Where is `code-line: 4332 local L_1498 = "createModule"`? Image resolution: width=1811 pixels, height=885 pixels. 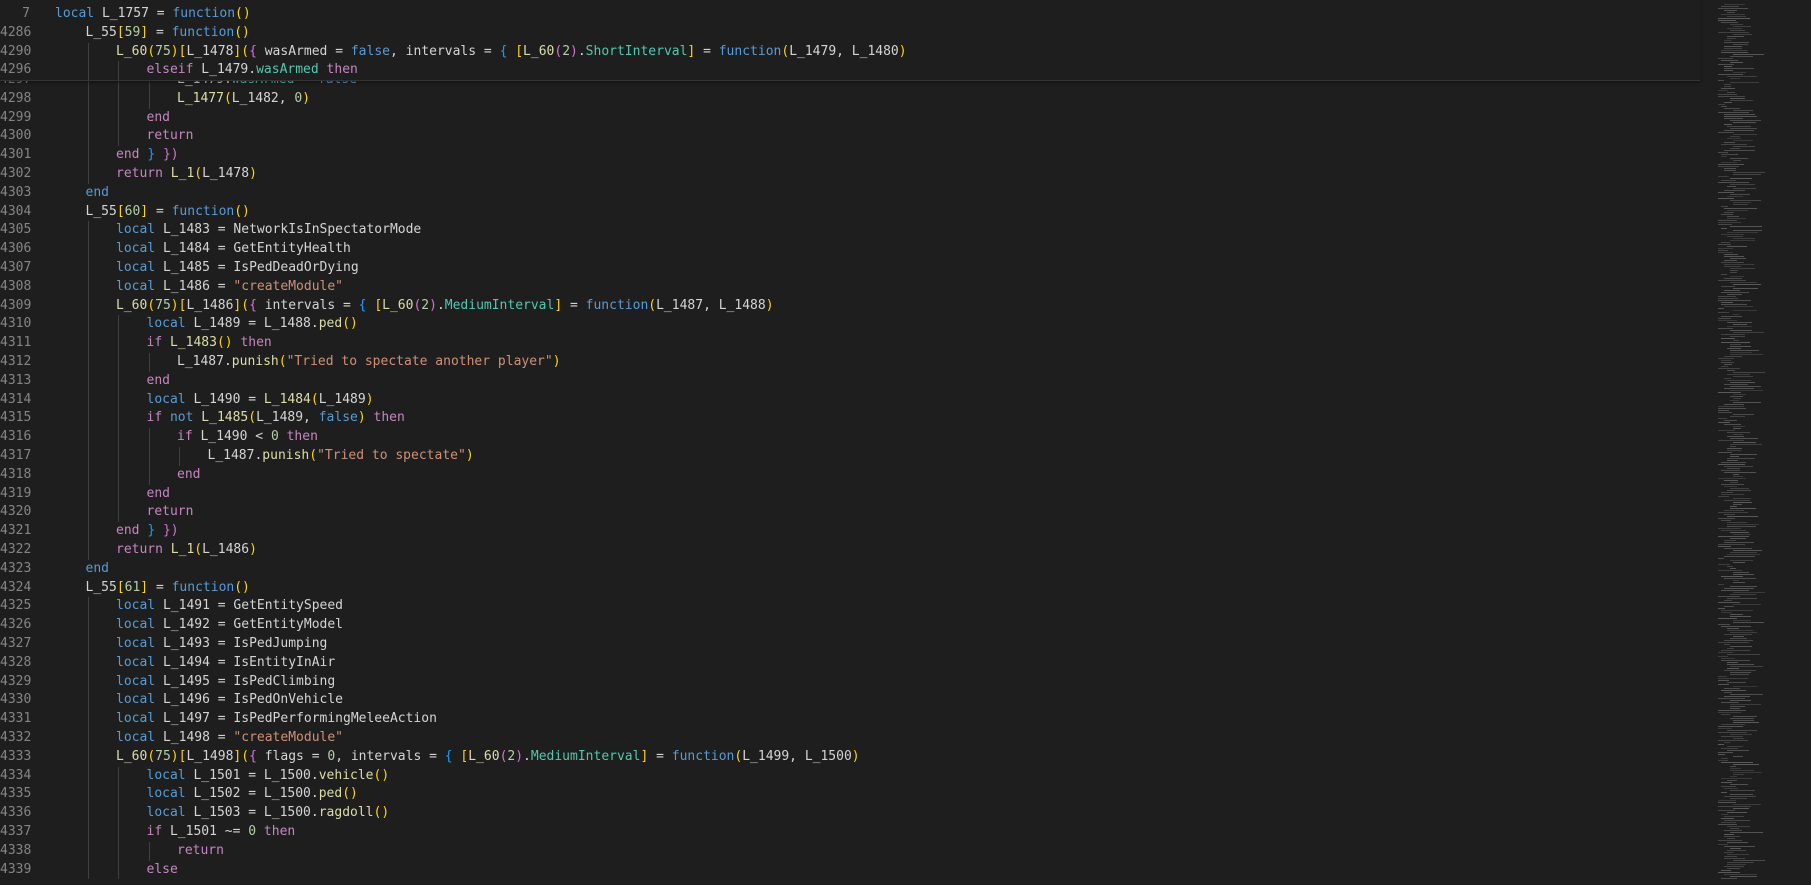 code-line: 4332 local L_1498 = "createModule" is located at coordinates (850, 738).